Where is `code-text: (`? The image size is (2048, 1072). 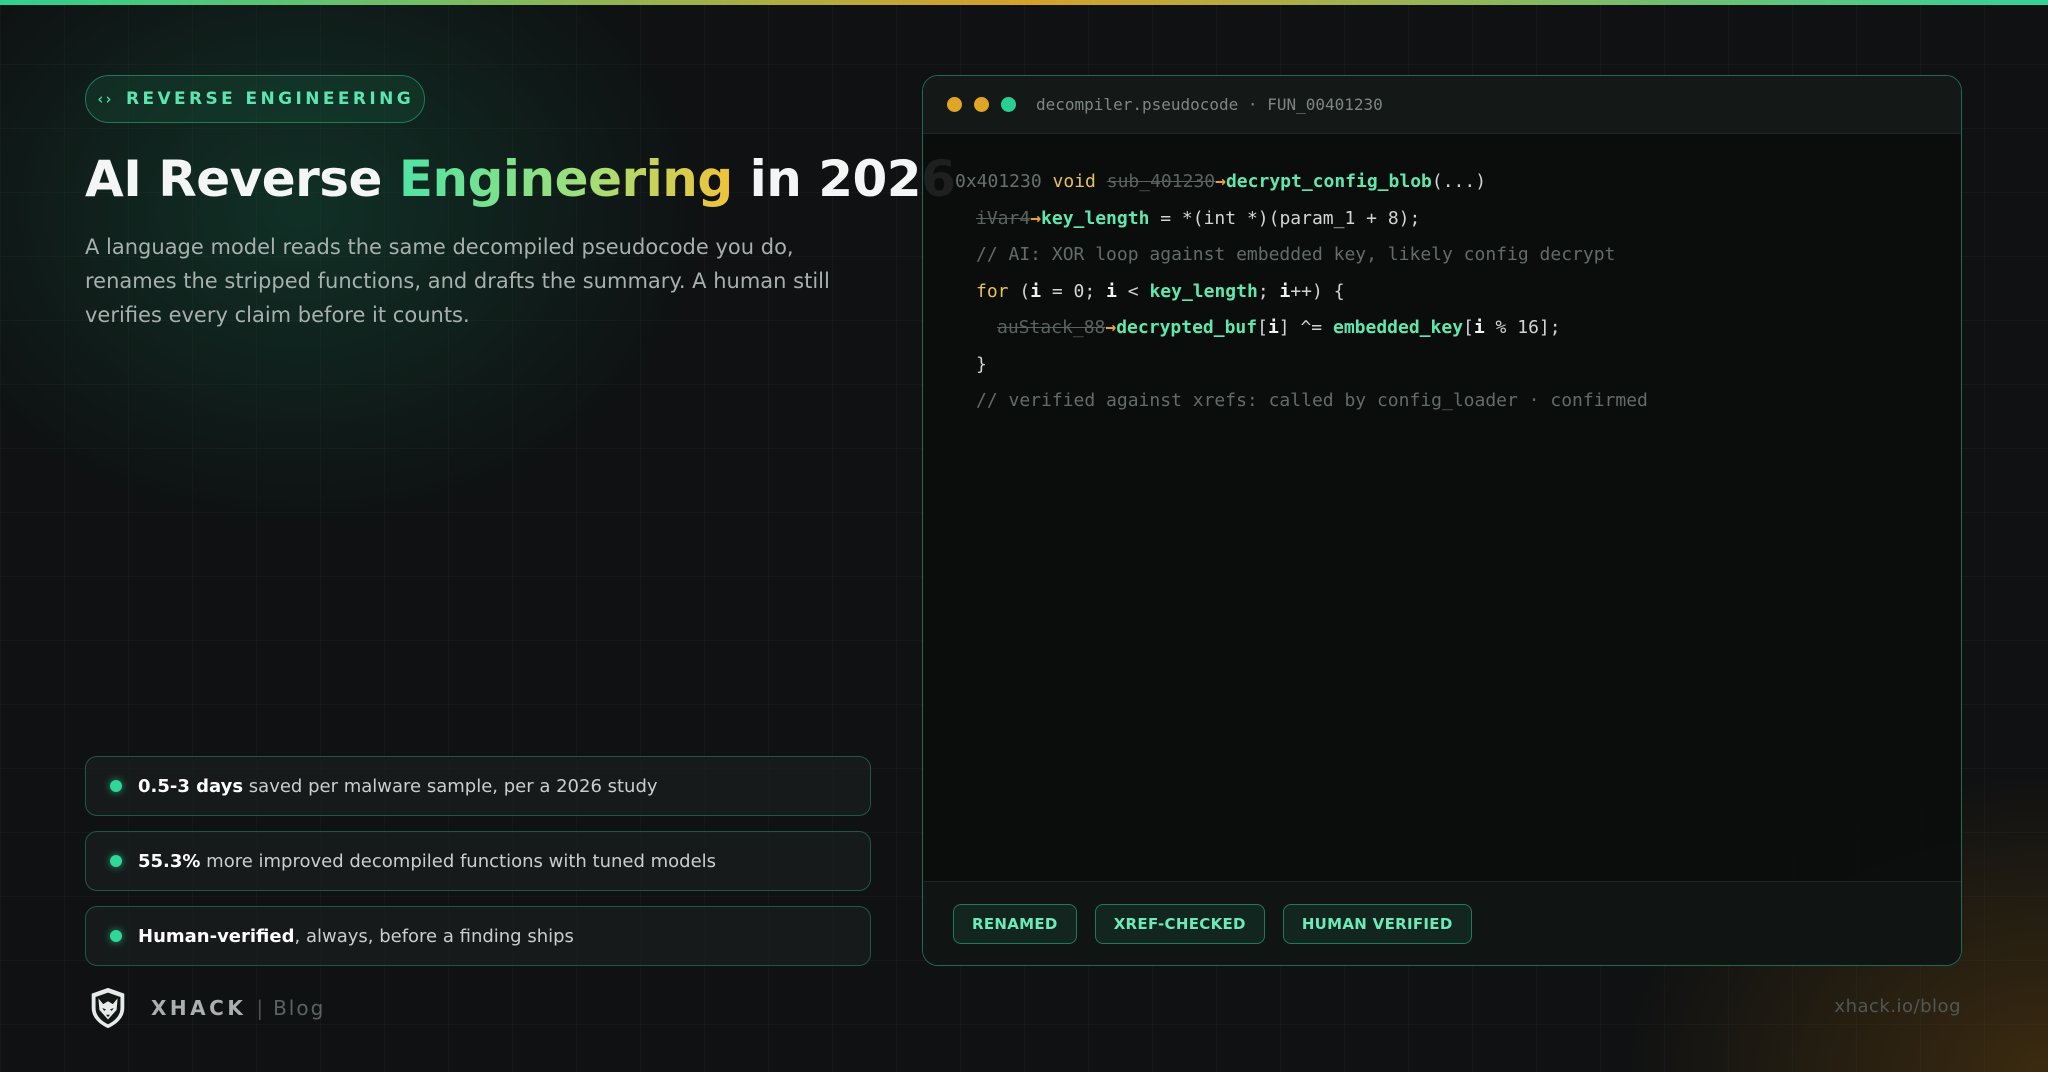
code-text: ( is located at coordinates (1019, 291).